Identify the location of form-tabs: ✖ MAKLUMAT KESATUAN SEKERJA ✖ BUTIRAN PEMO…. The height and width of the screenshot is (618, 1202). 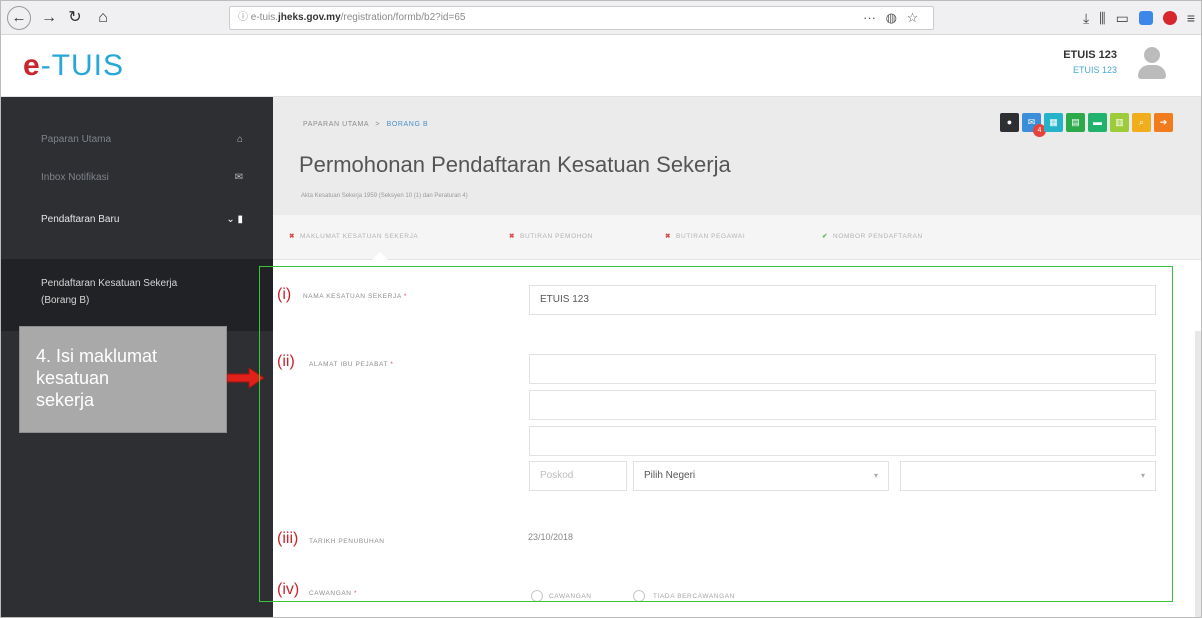
(737, 237).